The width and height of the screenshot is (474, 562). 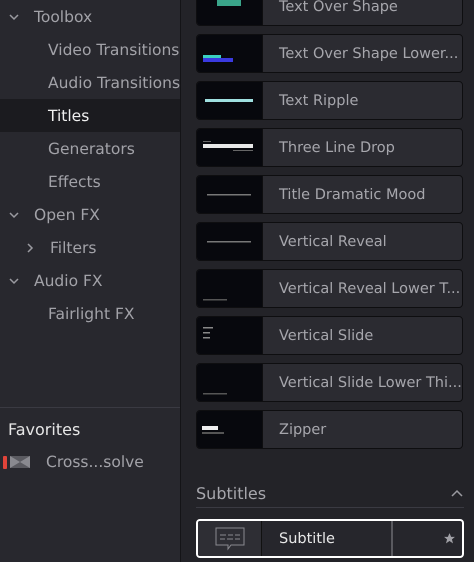 What do you see at coordinates (95, 462) in the screenshot?
I see `favorite-item: Cross...solve` at bounding box center [95, 462].